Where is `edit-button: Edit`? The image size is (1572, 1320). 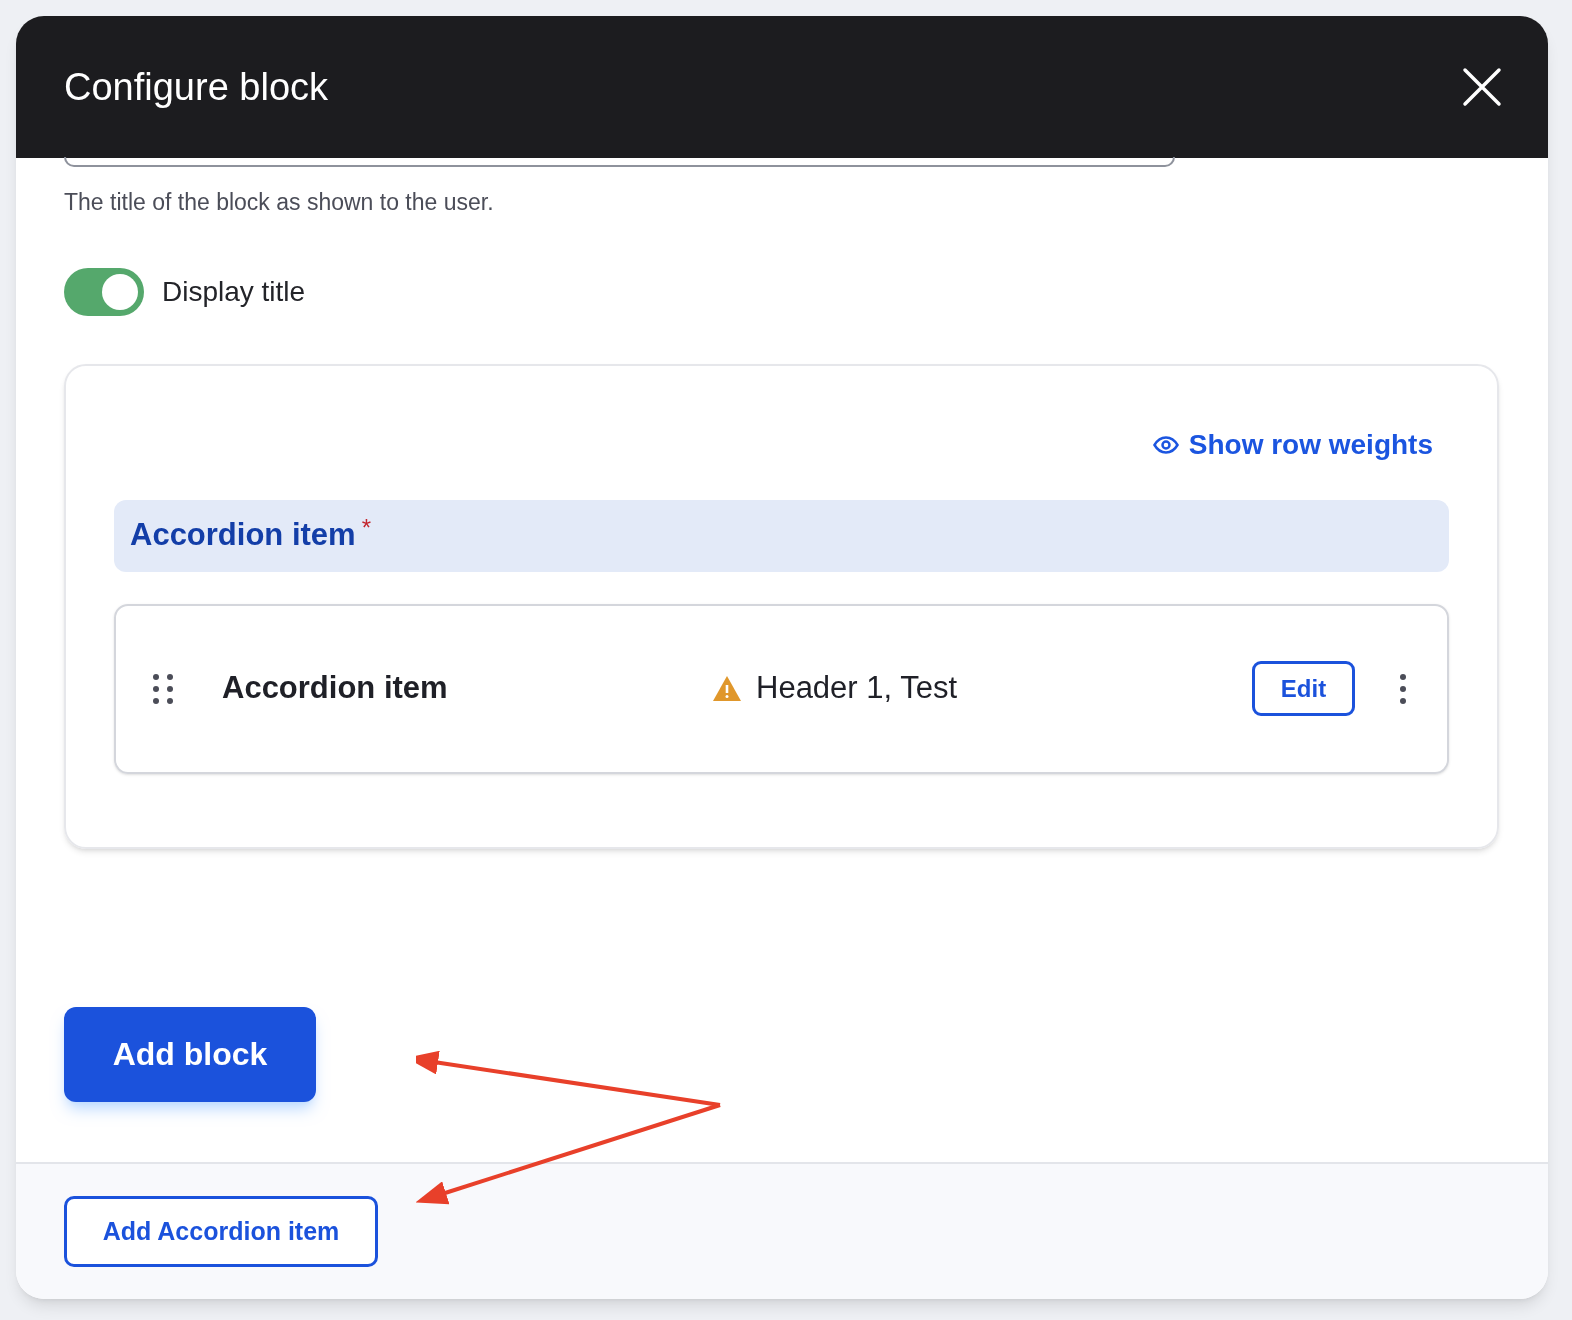 edit-button: Edit is located at coordinates (1303, 688).